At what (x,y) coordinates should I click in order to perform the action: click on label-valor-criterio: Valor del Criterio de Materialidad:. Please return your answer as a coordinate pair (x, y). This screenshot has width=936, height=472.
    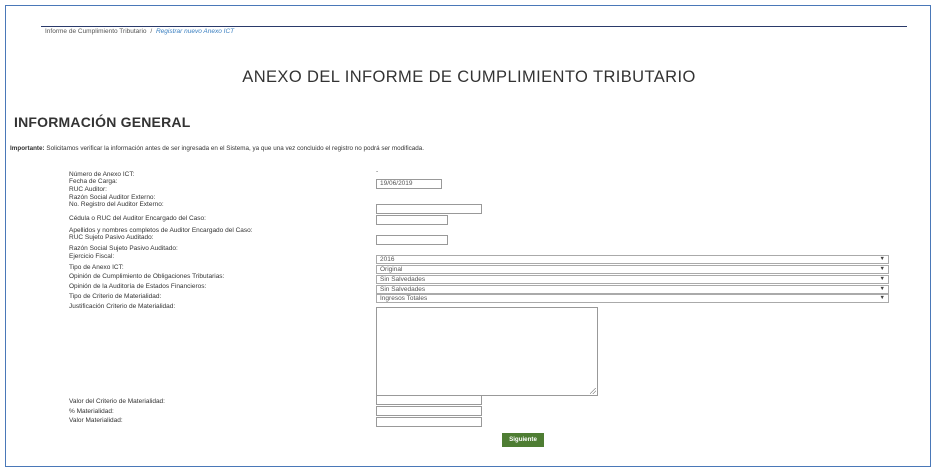
    Looking at the image, I should click on (117, 401).